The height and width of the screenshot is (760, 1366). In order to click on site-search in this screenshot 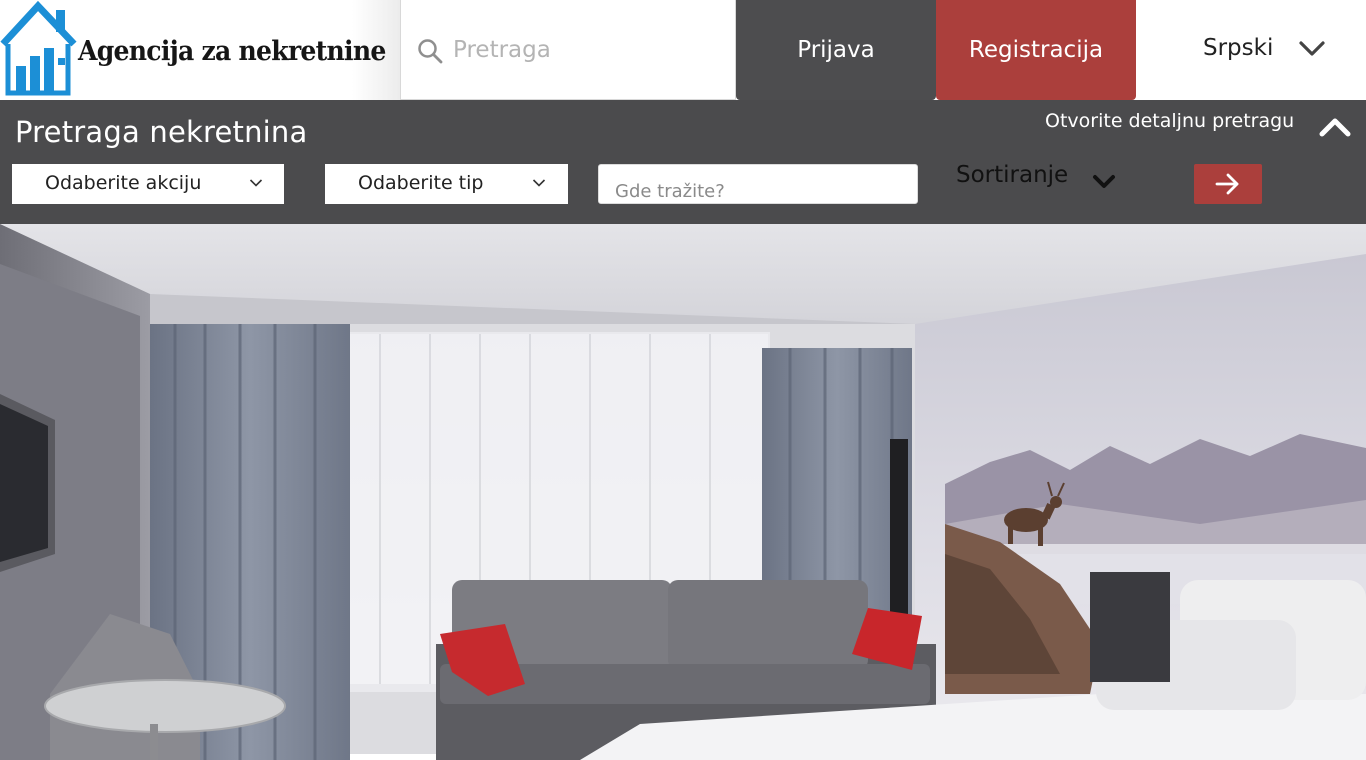, I will do `click(568, 50)`.